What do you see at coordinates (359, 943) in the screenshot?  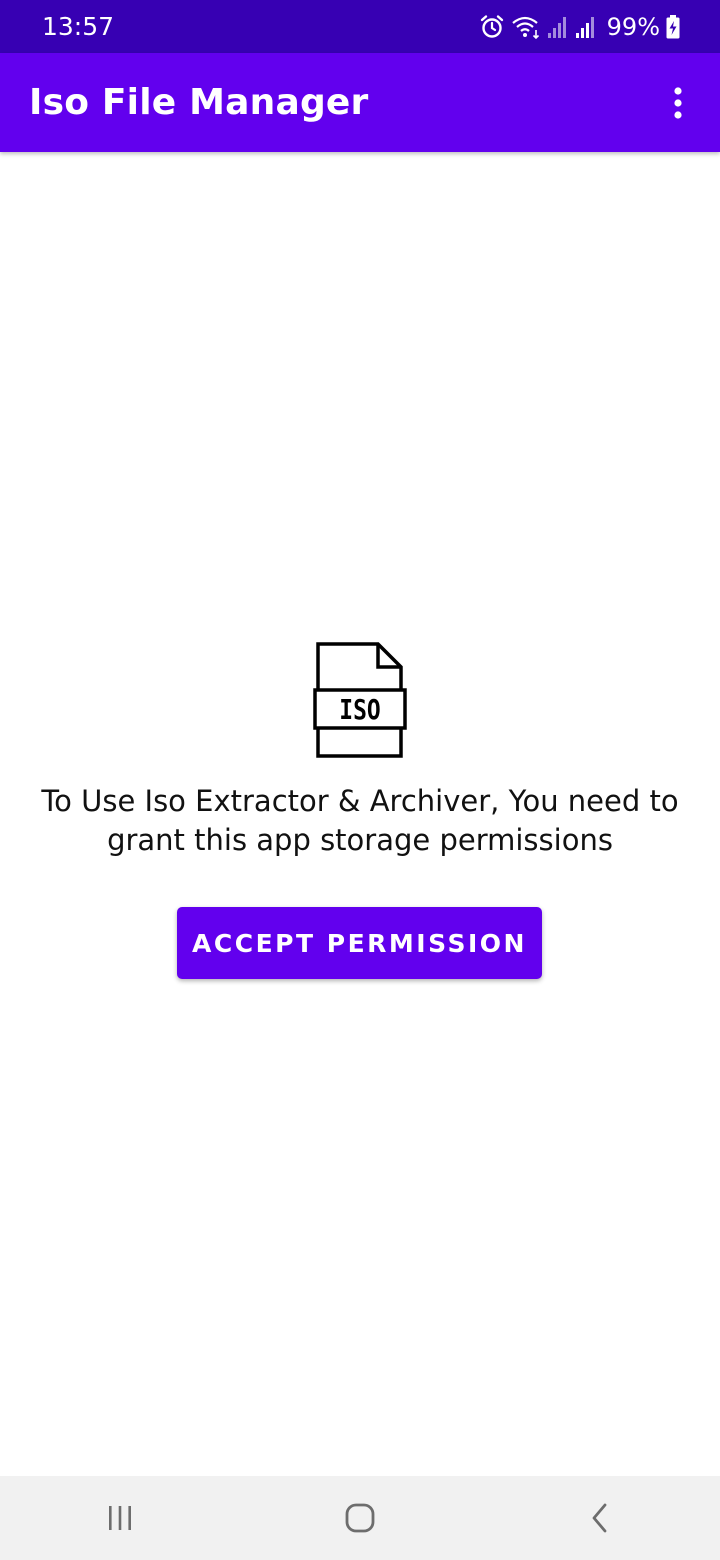 I see `accept-permission-button: ACCEPT PERMISSION` at bounding box center [359, 943].